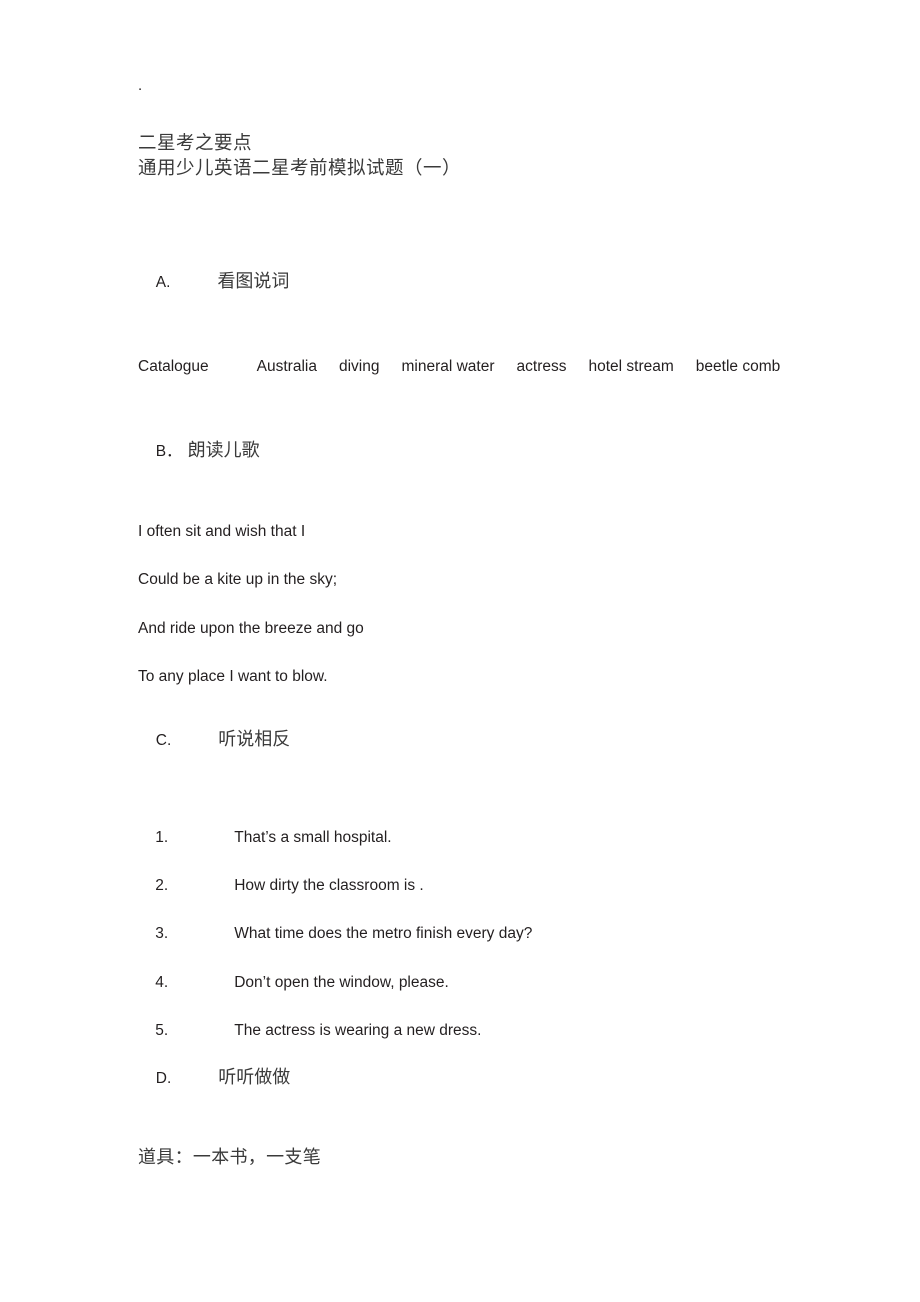 Image resolution: width=920 pixels, height=1302 pixels. What do you see at coordinates (254, 1077) in the screenshot?
I see `section-d-label: 听听做做` at bounding box center [254, 1077].